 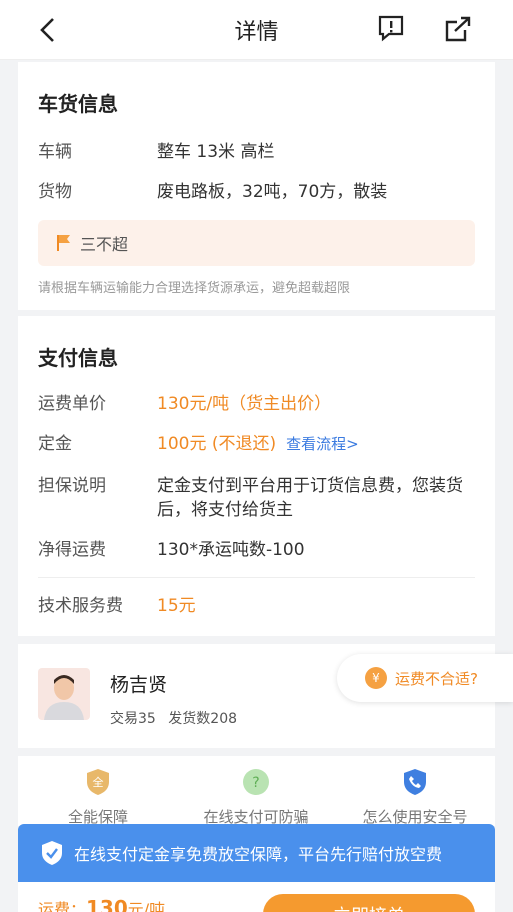 I want to click on report-icon, so click(x=391, y=28).